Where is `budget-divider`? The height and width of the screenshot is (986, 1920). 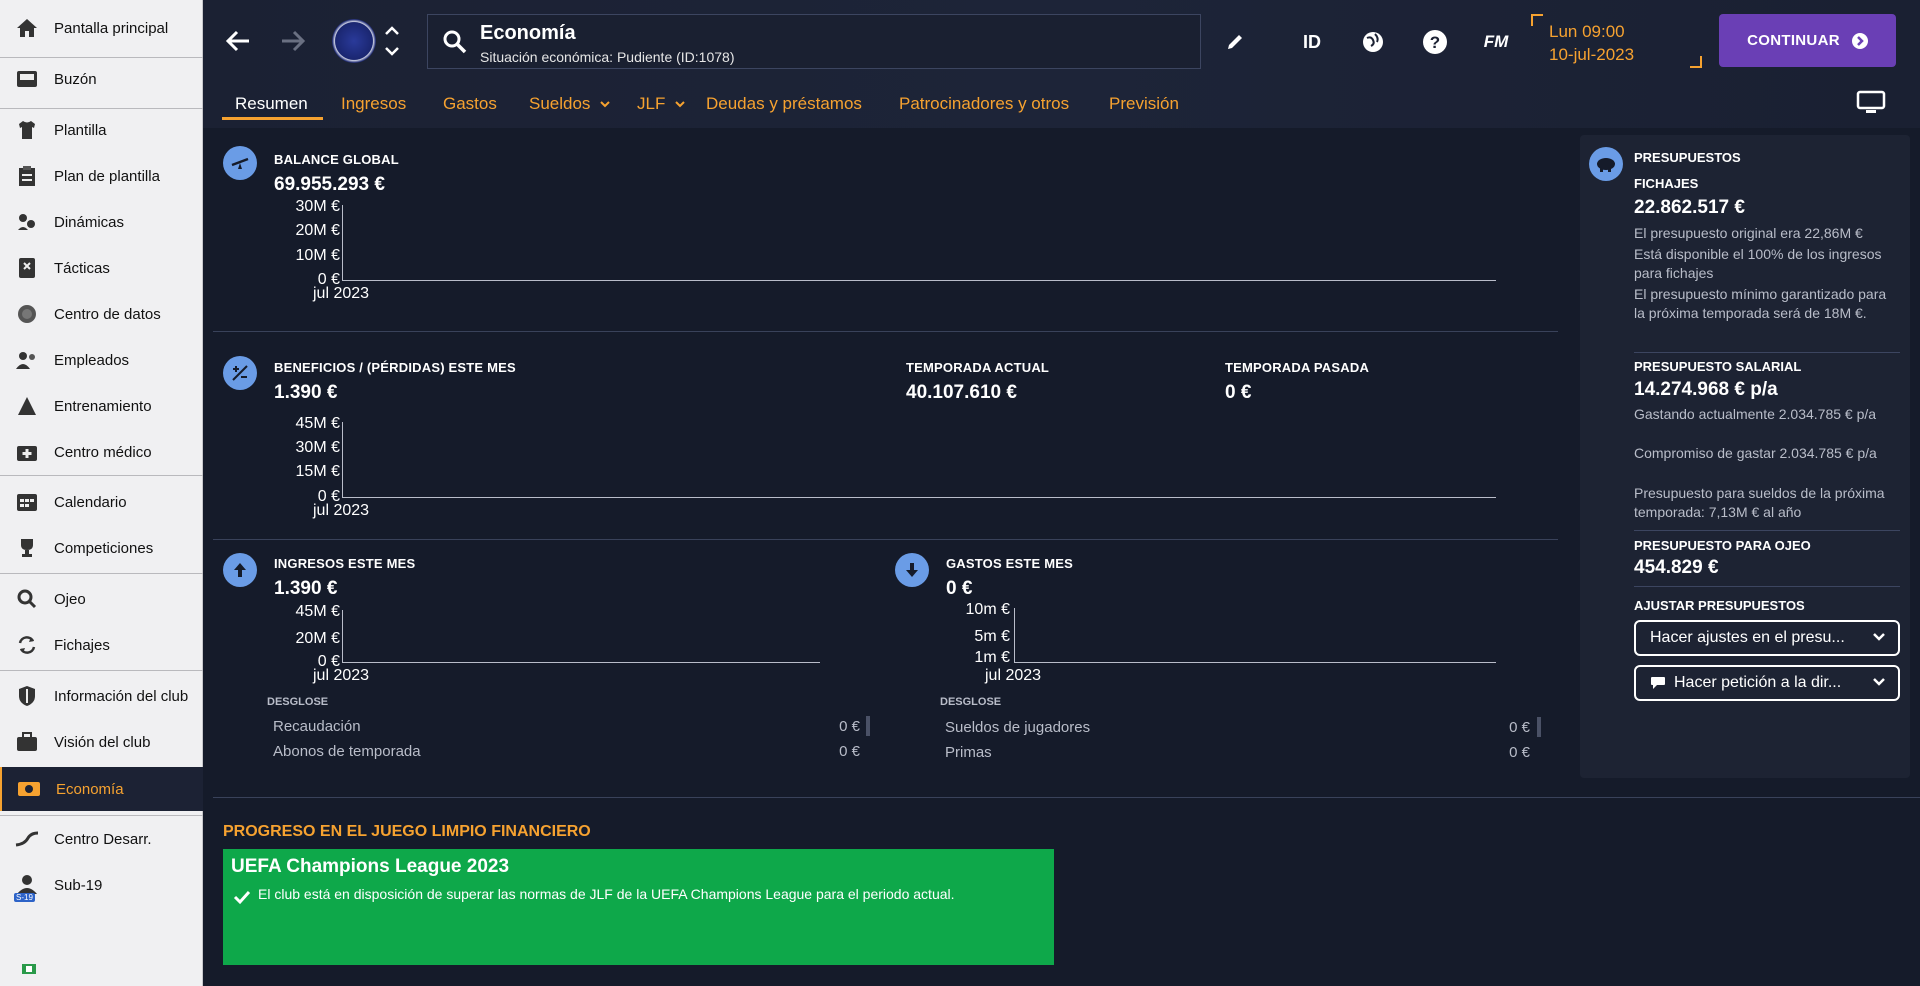
budget-divider is located at coordinates (1767, 586).